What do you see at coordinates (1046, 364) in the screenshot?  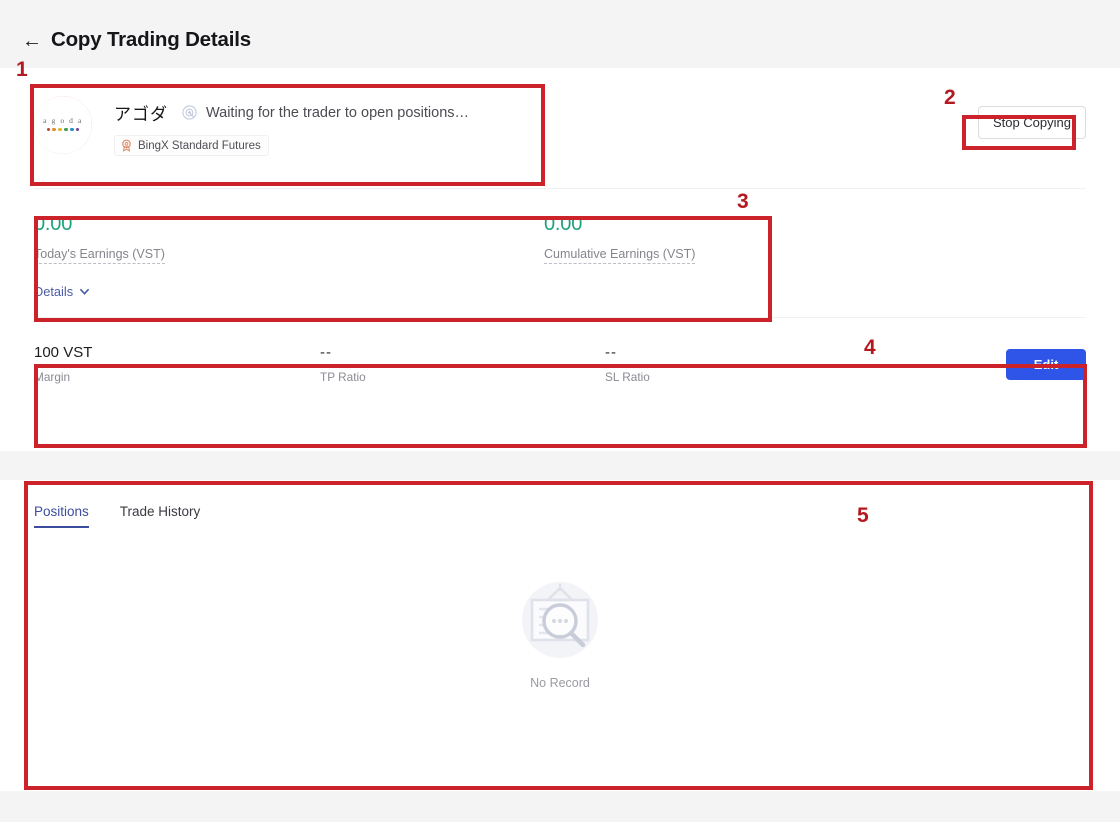 I see `edit-button: Edit` at bounding box center [1046, 364].